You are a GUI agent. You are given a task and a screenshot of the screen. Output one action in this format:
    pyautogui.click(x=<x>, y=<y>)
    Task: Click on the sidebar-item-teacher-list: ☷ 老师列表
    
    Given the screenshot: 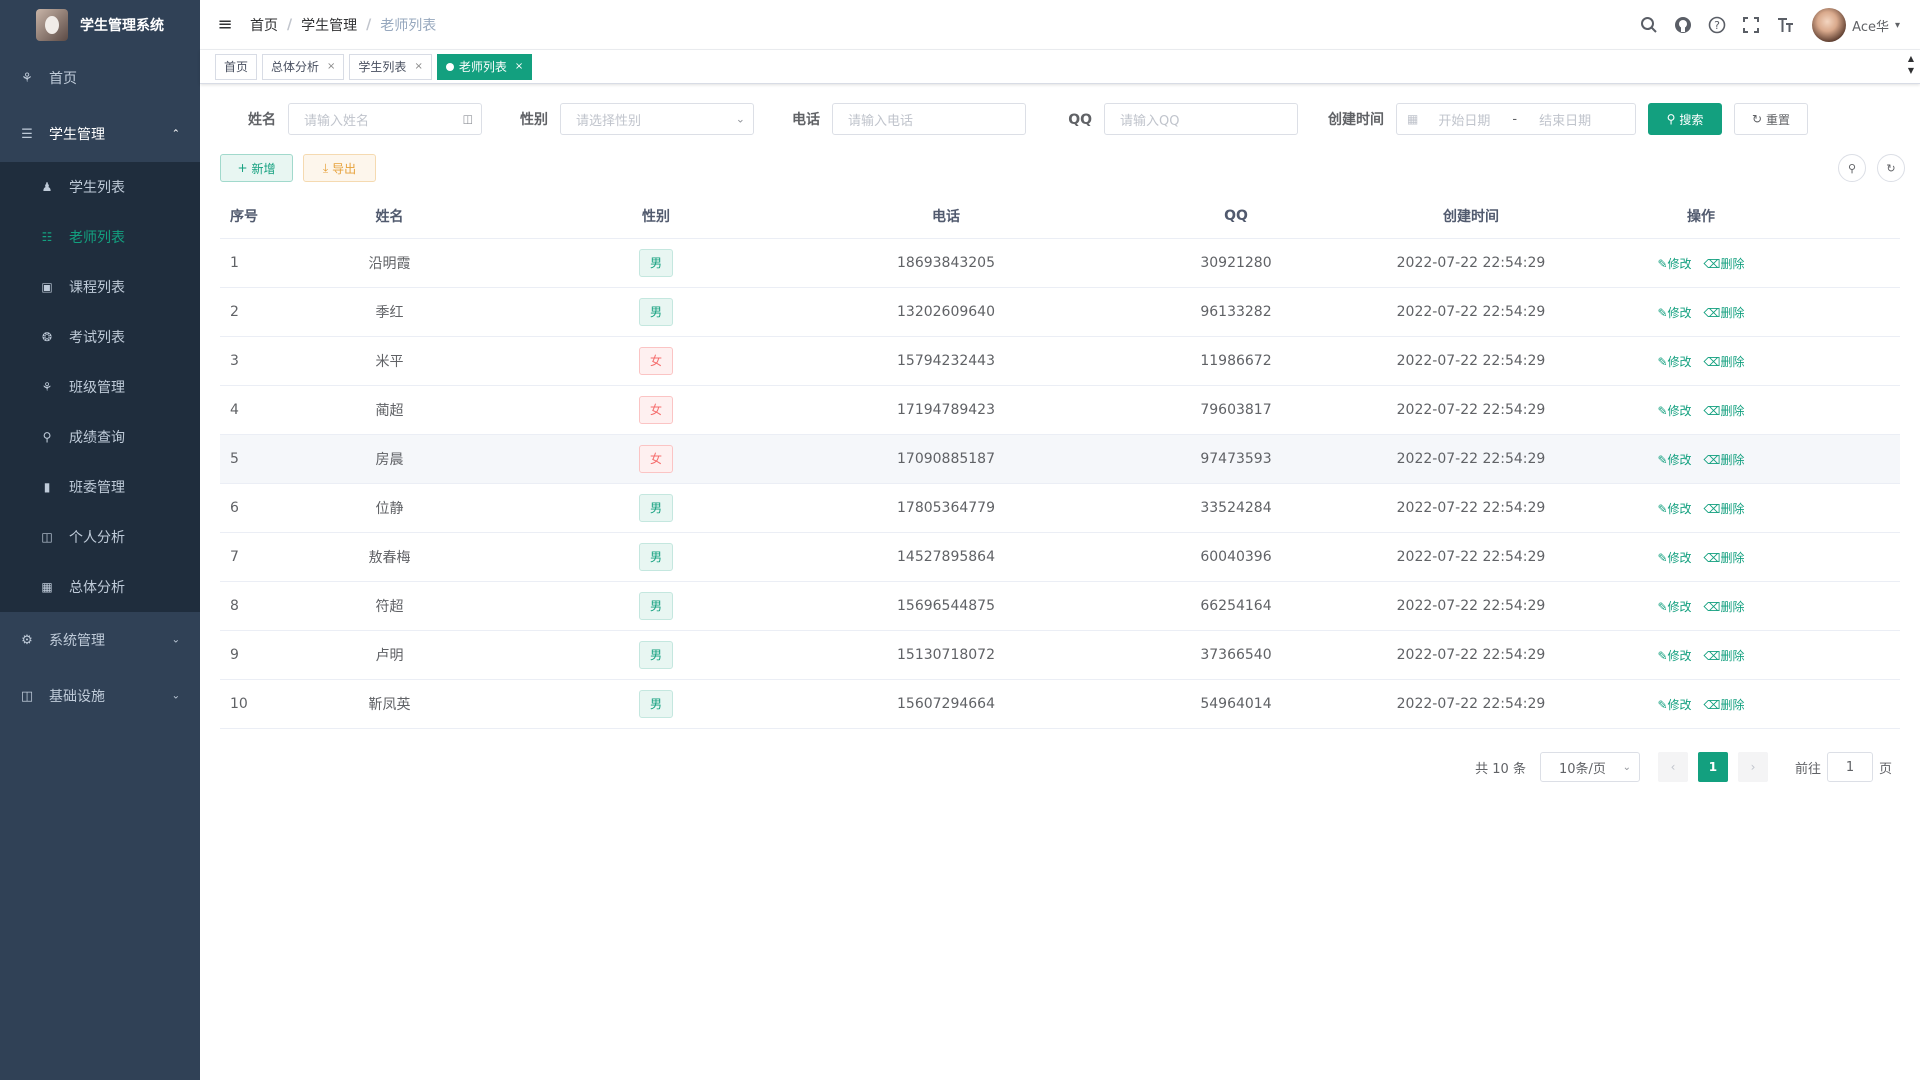 What is the action you would take?
    pyautogui.click(x=100, y=237)
    